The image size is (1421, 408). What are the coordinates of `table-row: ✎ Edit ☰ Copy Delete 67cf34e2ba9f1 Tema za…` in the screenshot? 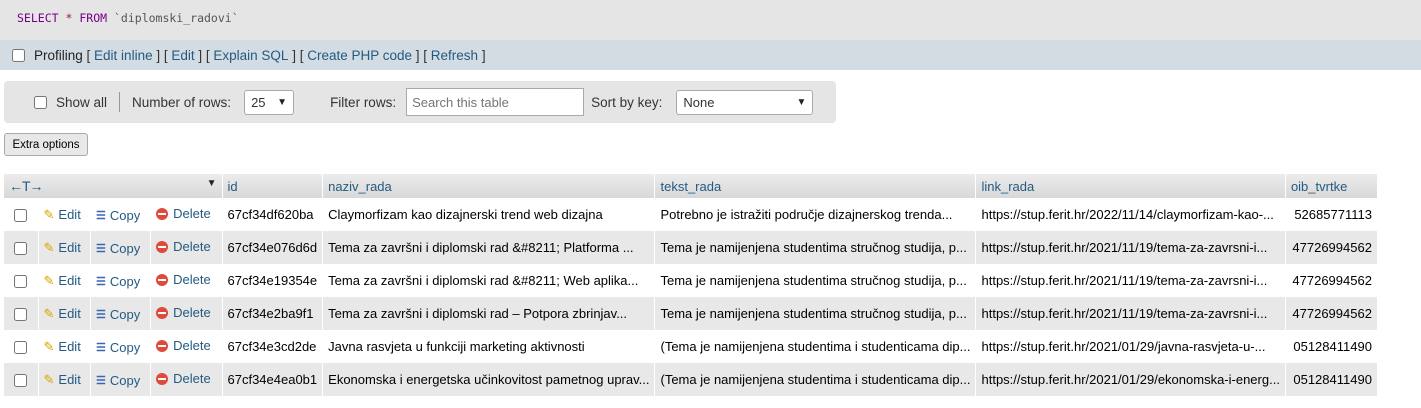 It's located at (691, 313).